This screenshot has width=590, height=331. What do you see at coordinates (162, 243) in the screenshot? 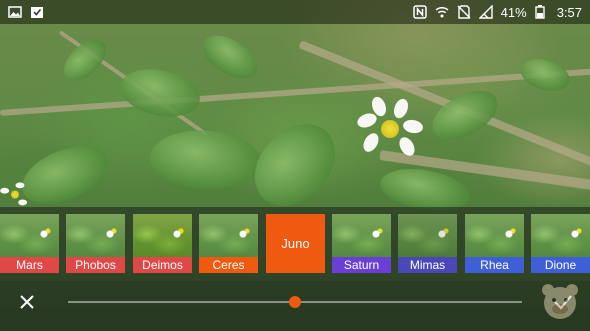
I see `filter-deimos: Deimos` at bounding box center [162, 243].